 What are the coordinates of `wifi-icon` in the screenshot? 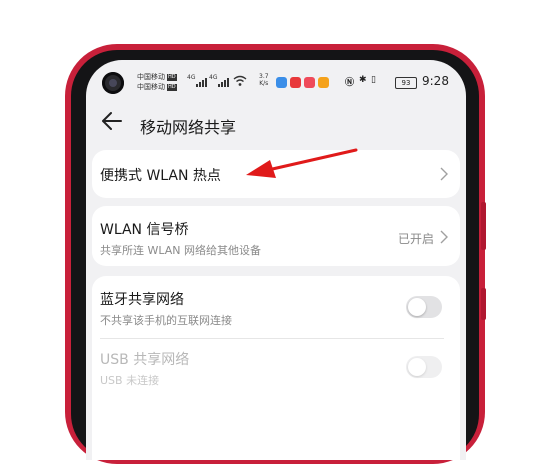 It's located at (240, 80).